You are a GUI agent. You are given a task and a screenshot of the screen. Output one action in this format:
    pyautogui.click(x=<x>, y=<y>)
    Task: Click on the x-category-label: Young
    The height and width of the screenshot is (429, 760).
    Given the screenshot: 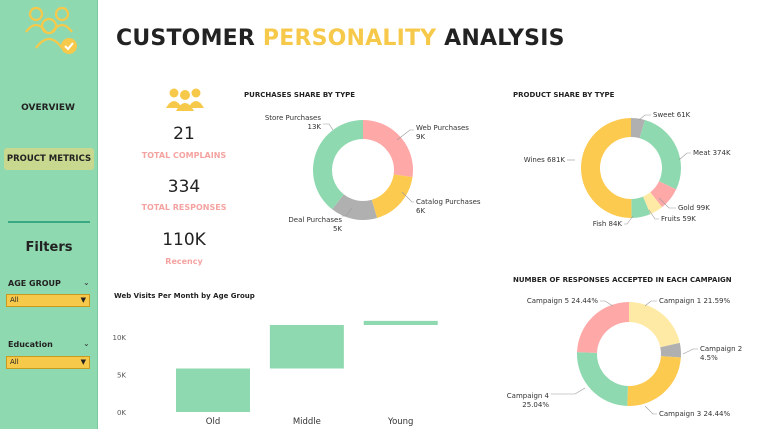 What is the action you would take?
    pyautogui.click(x=400, y=422)
    